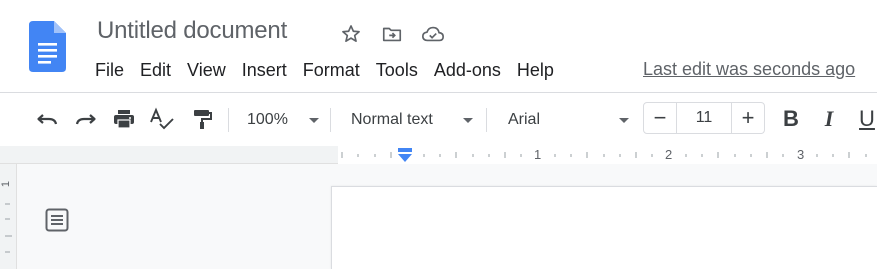 The height and width of the screenshot is (269, 877). I want to click on style-select: Normal text, so click(412, 120).